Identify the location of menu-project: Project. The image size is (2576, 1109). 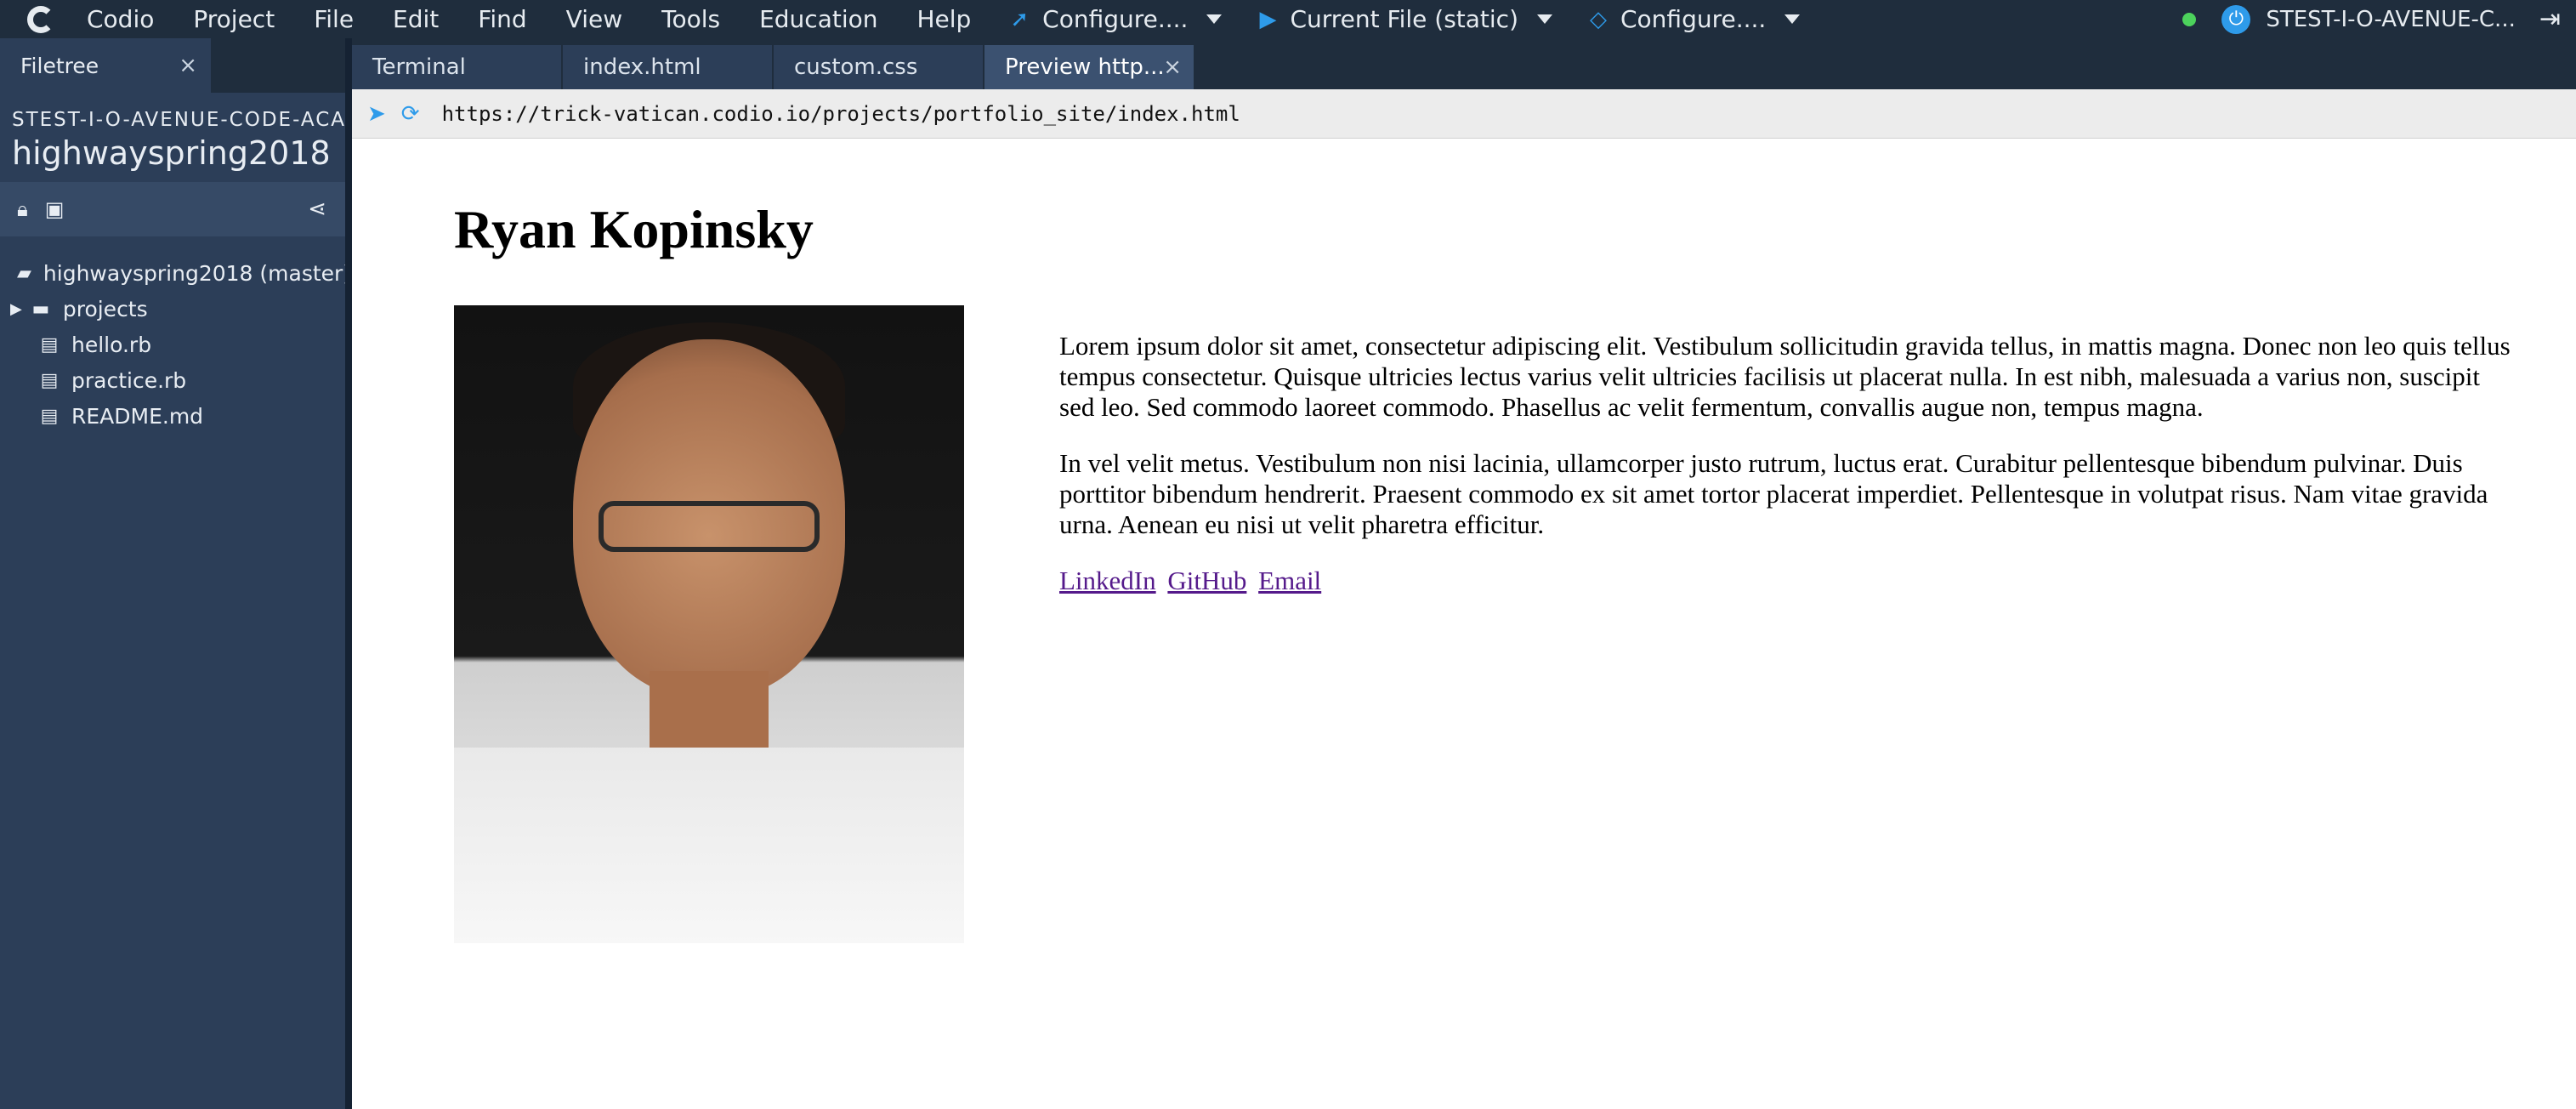
(234, 19).